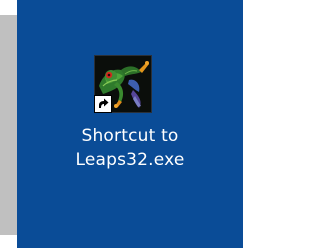  I want to click on shortcut-arrow-icon, so click(103, 104).